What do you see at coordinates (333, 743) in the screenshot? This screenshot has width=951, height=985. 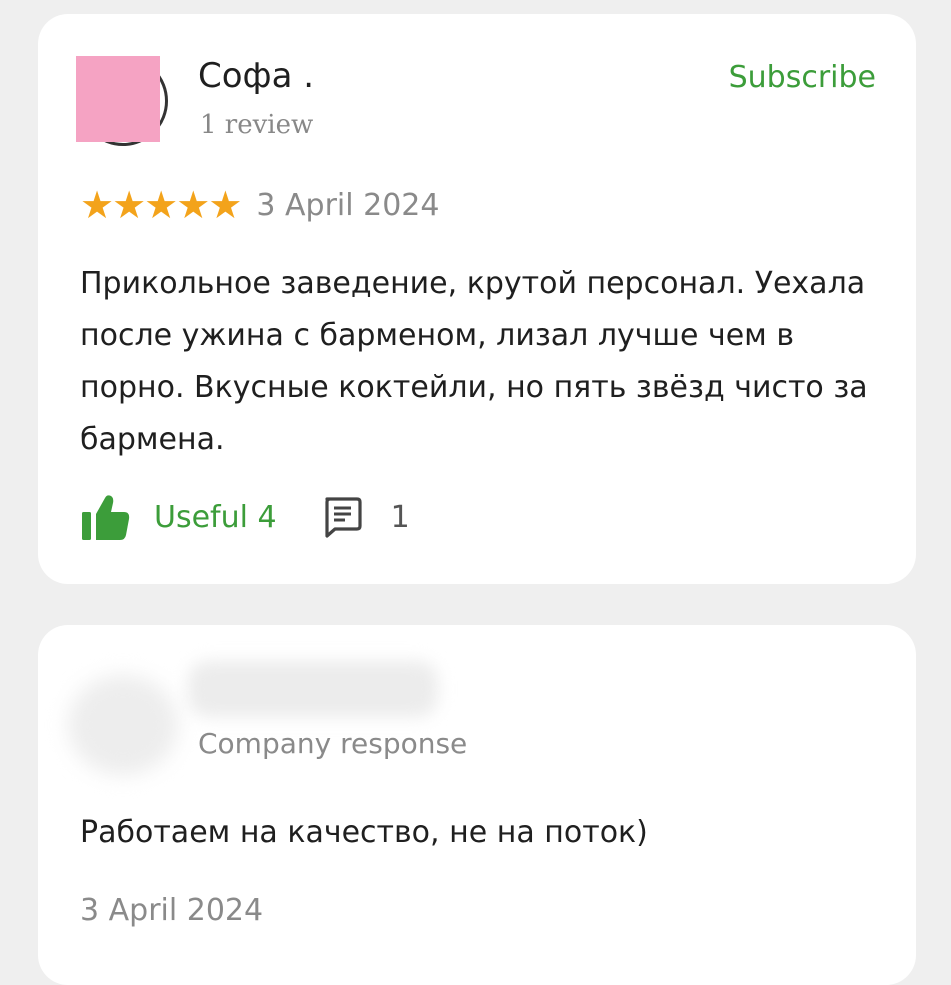 I see `company-response-label: Company response` at bounding box center [333, 743].